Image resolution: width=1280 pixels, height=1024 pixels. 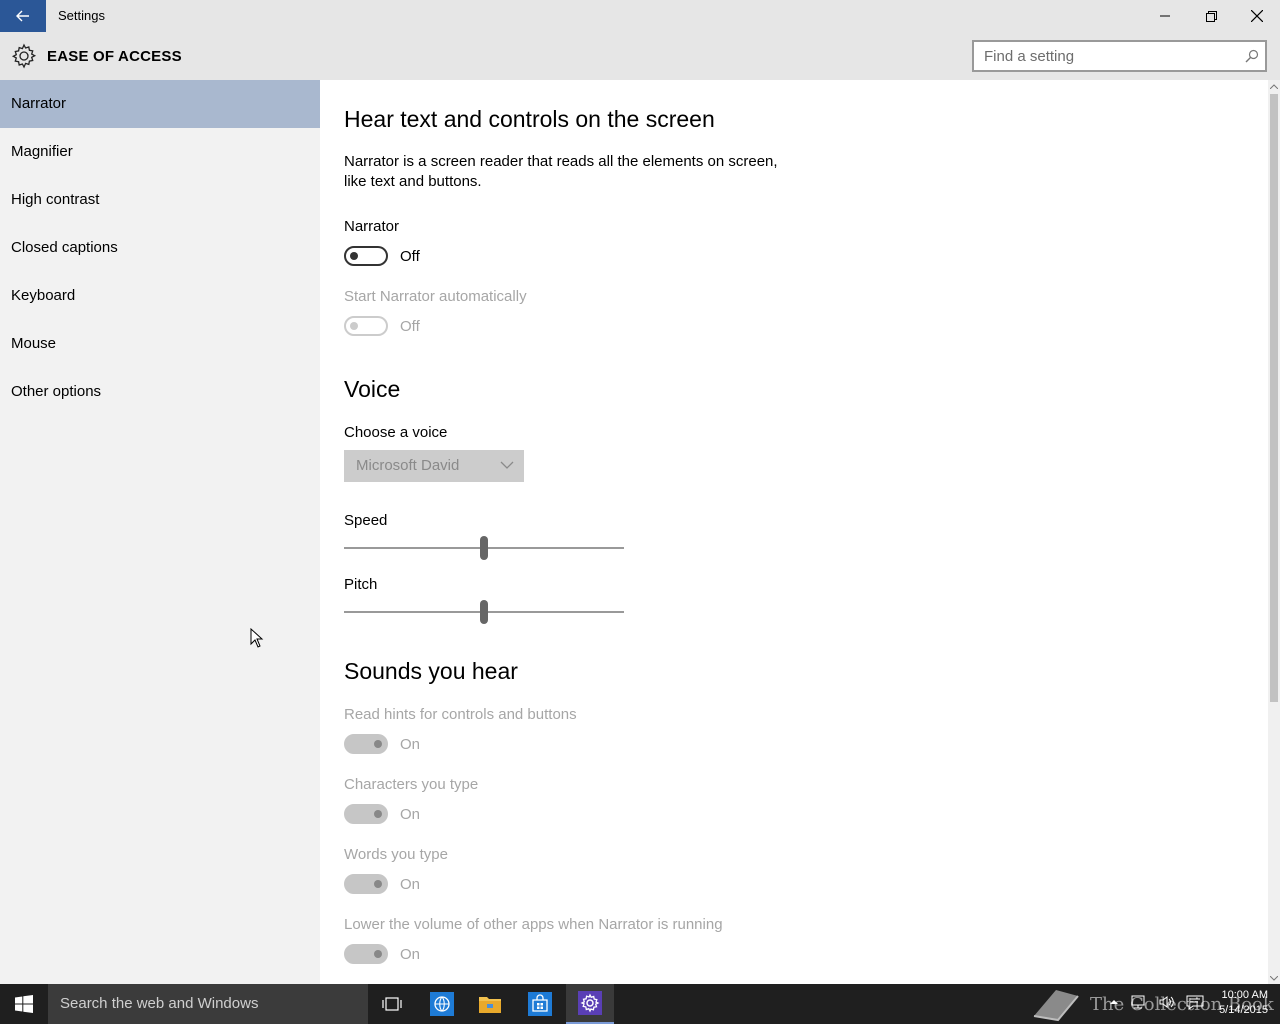 I want to click on back-button, so click(x=23, y=16).